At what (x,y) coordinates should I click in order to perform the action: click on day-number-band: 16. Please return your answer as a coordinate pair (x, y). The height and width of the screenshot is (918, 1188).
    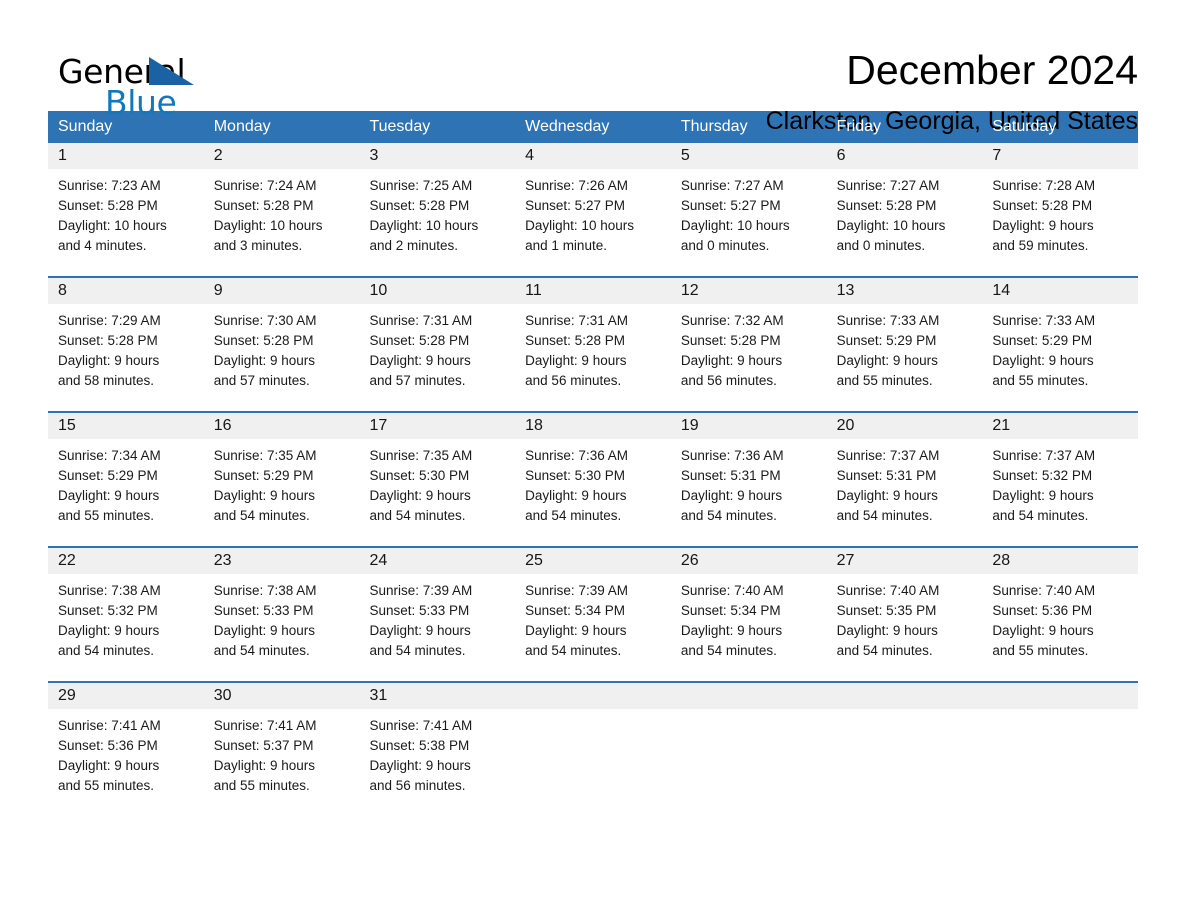
    Looking at the image, I should click on (281, 426).